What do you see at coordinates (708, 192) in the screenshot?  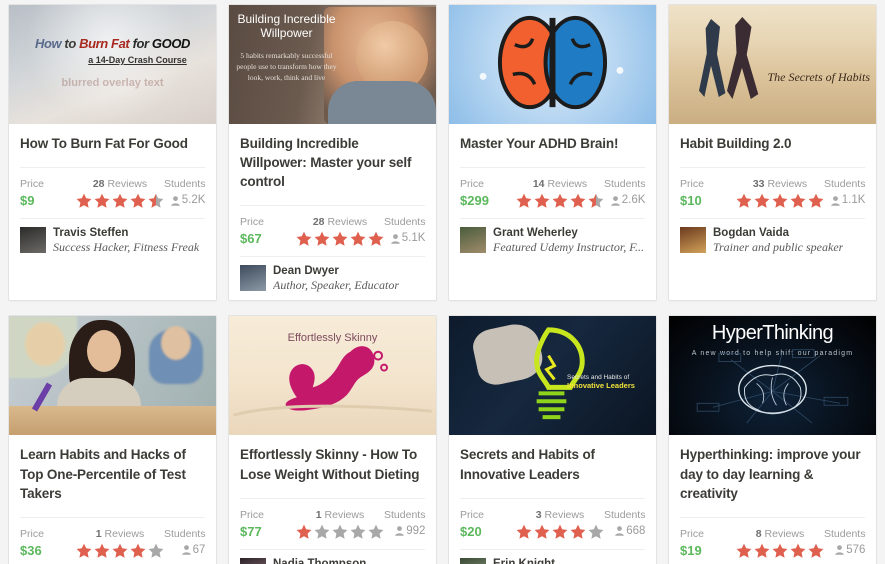 I see `price-stat: Price $10` at bounding box center [708, 192].